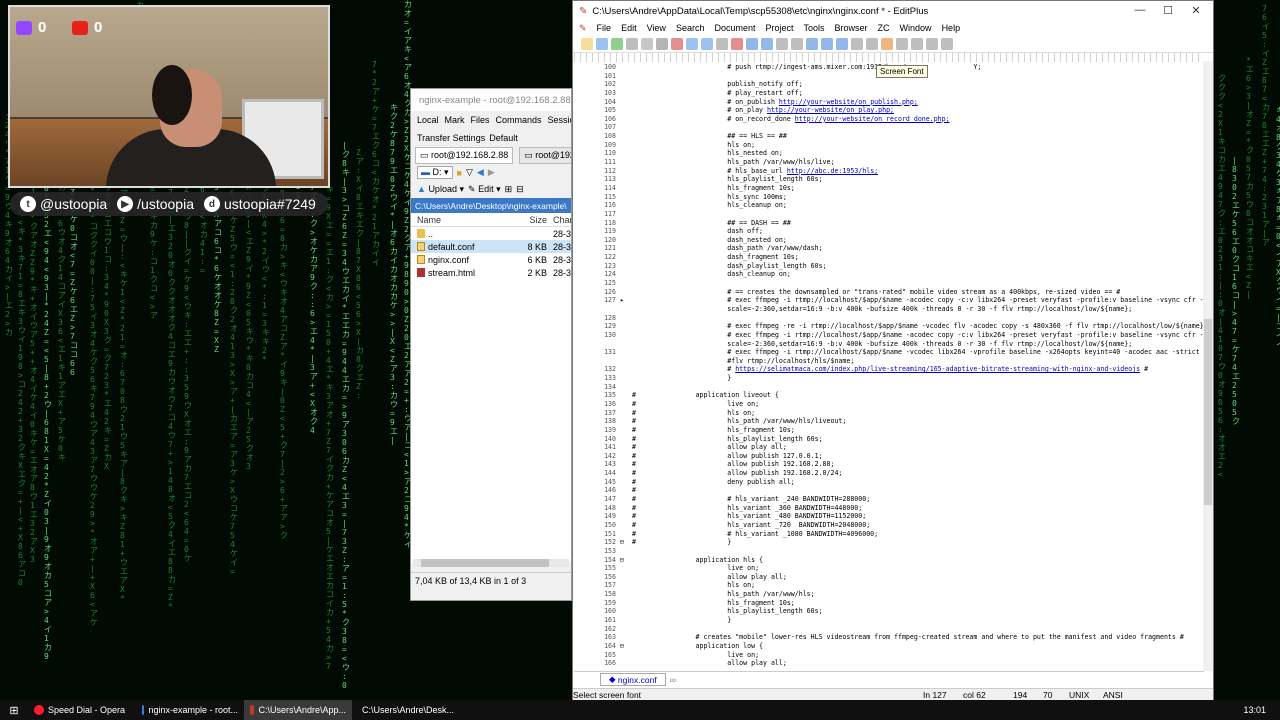 This screenshot has width=1280, height=720. I want to click on code-line: 128, so click(889, 318).